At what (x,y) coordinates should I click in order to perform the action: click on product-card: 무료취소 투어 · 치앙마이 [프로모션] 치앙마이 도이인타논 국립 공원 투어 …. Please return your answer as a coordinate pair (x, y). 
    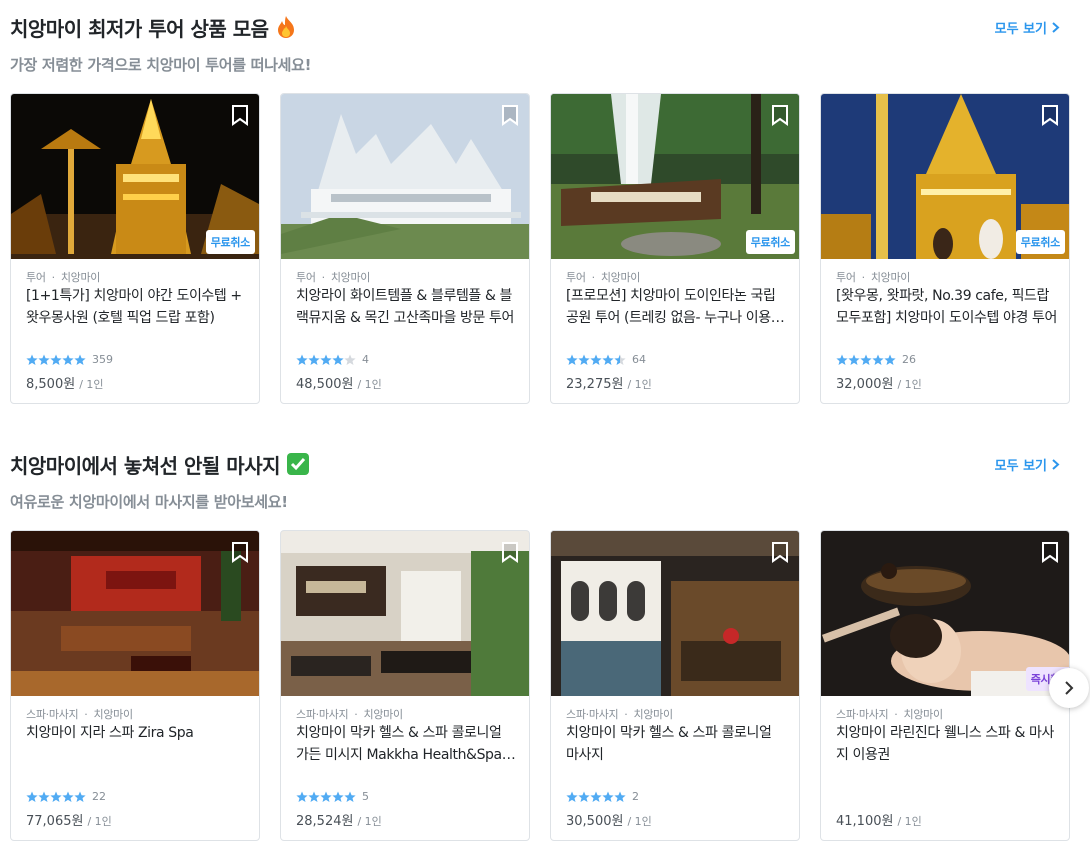
    Looking at the image, I should click on (675, 248).